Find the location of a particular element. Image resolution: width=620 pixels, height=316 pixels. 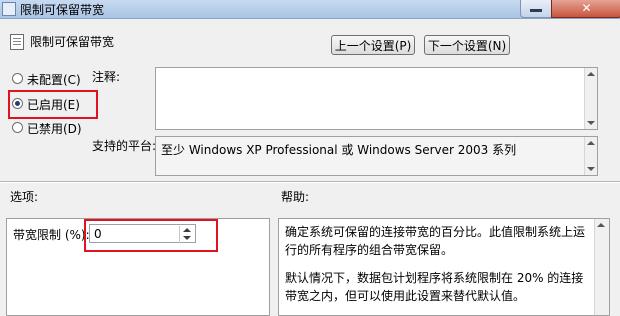

divider is located at coordinates (310, 181).